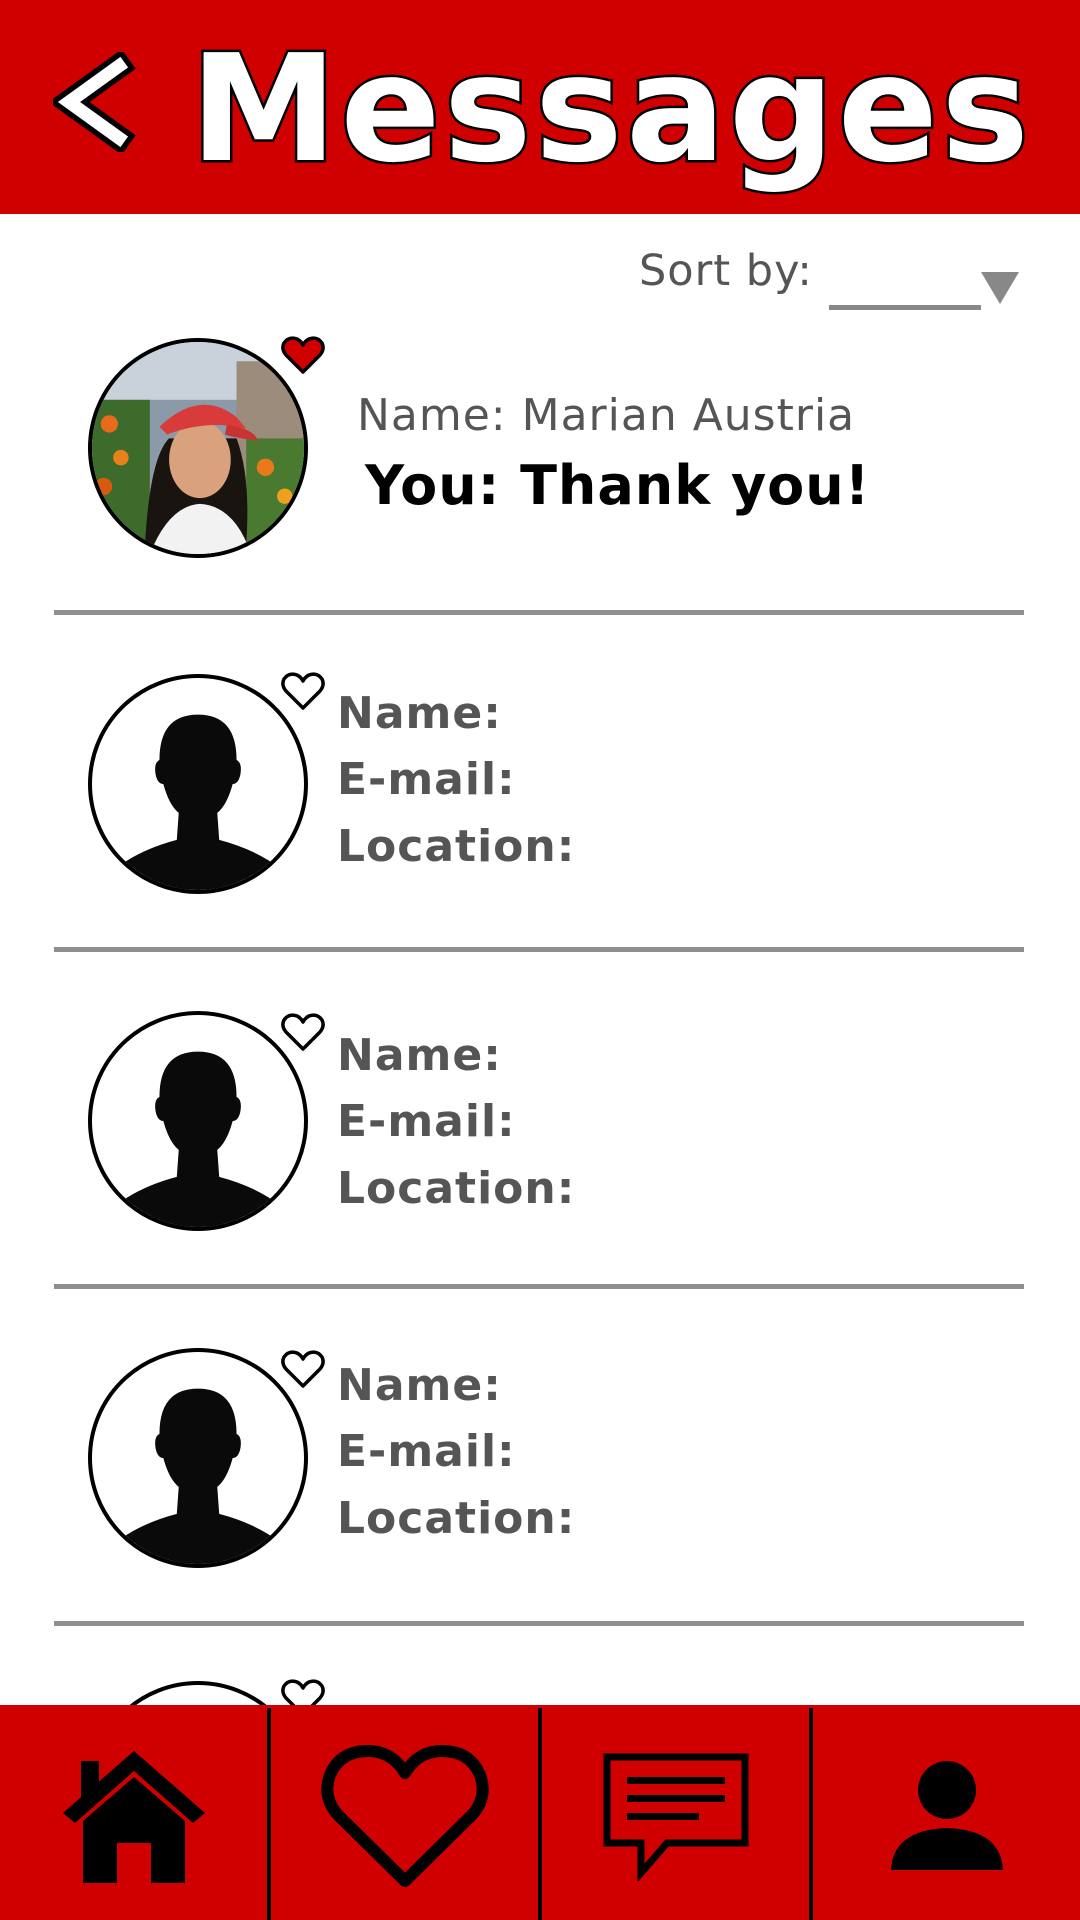 This screenshot has height=1920, width=1080. I want to click on home-icon, so click(133, 1817).